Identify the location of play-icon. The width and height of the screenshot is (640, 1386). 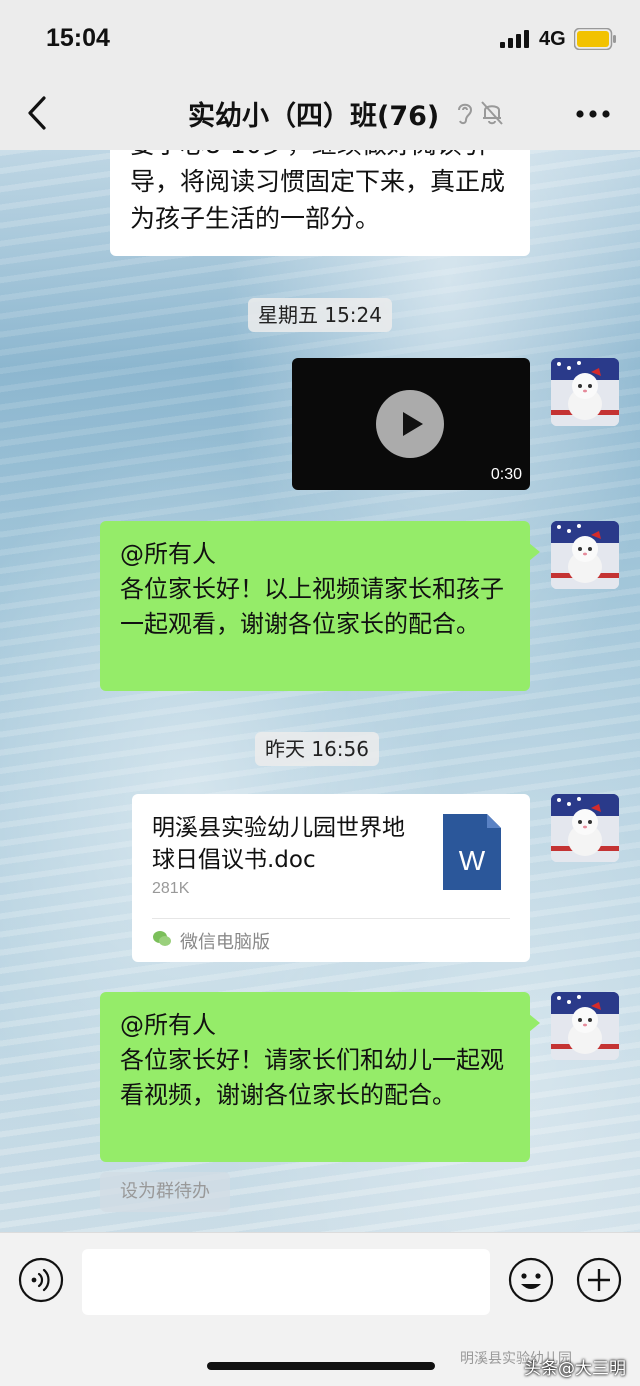
(410, 424).